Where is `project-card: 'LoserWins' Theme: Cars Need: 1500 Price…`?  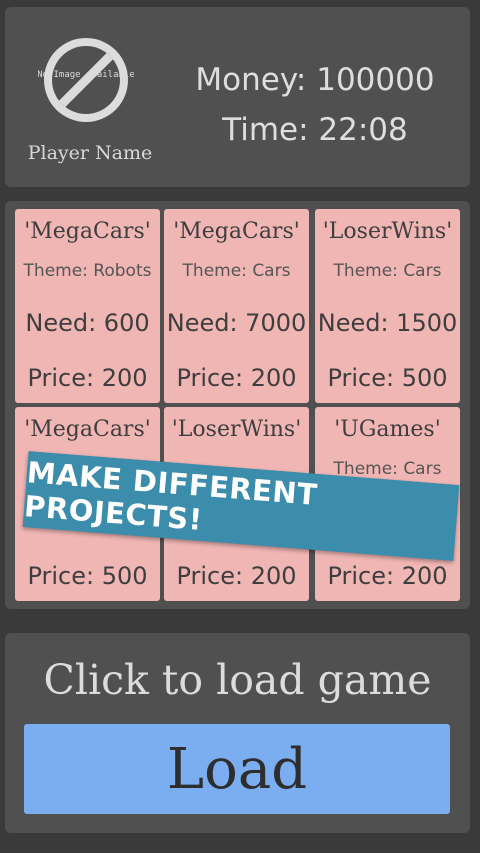 project-card: 'LoserWins' Theme: Cars Need: 1500 Price… is located at coordinates (387, 306).